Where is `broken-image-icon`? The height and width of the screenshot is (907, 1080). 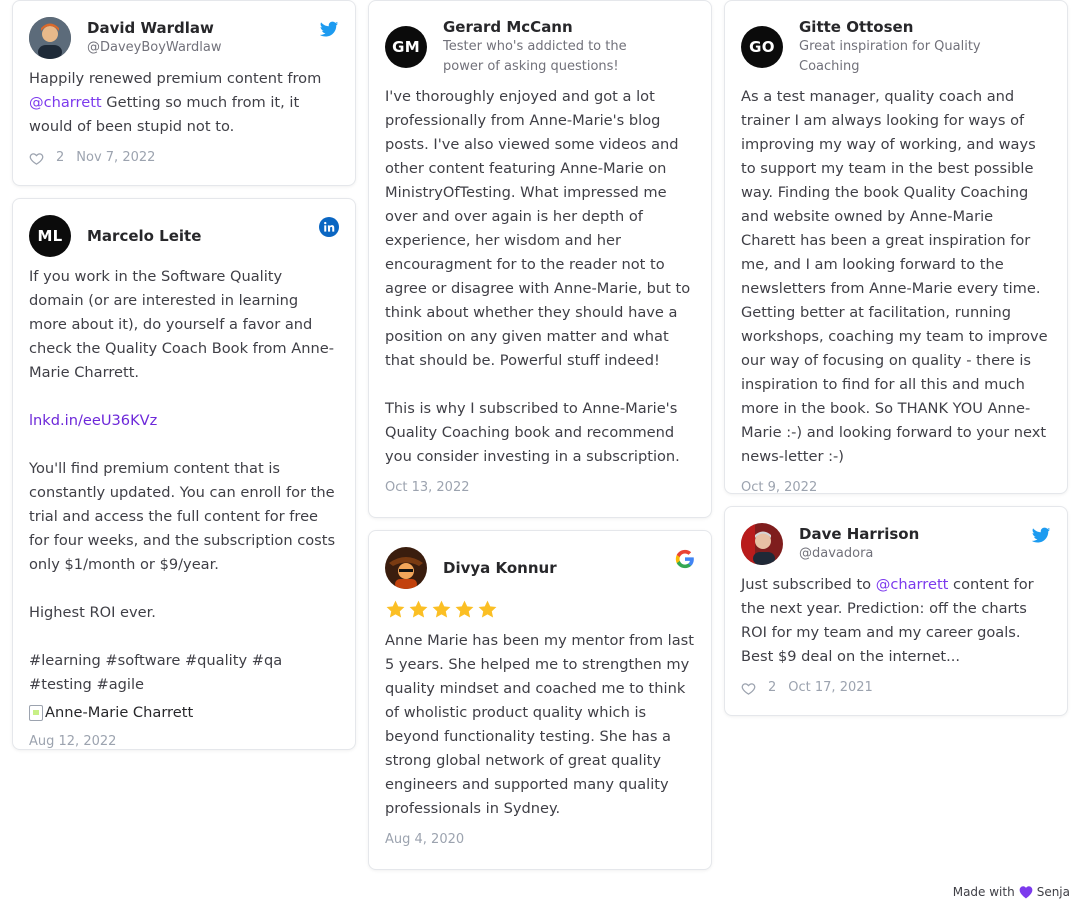
broken-image-icon is located at coordinates (36, 713).